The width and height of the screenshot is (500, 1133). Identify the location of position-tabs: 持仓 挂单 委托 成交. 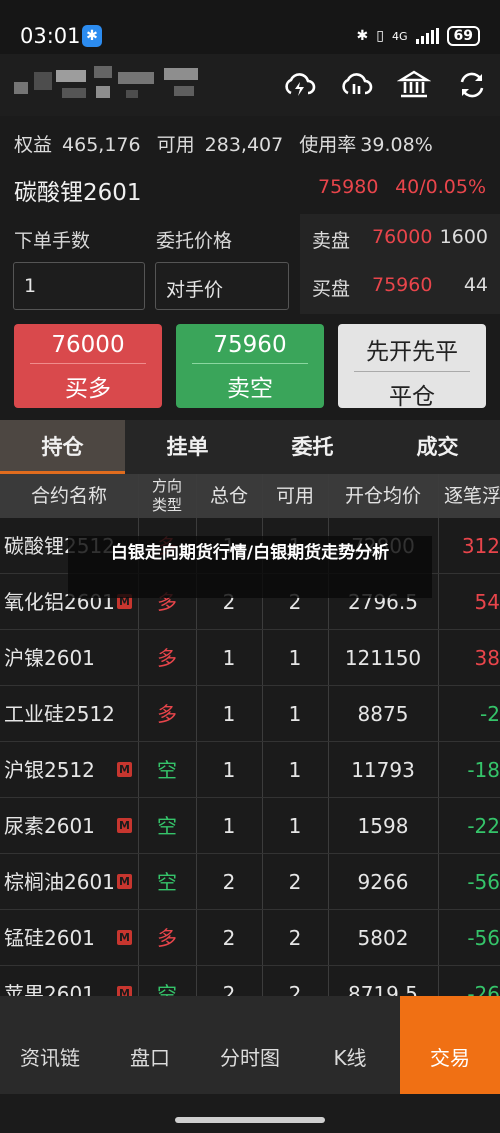
(250, 447).